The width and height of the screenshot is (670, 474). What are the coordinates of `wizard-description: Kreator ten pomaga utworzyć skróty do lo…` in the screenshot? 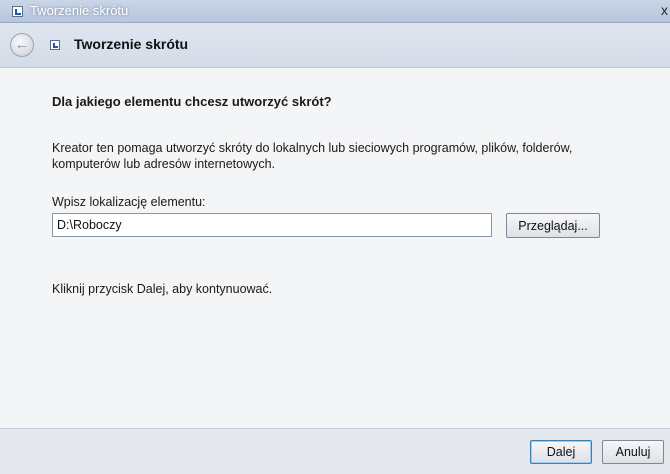 It's located at (312, 156).